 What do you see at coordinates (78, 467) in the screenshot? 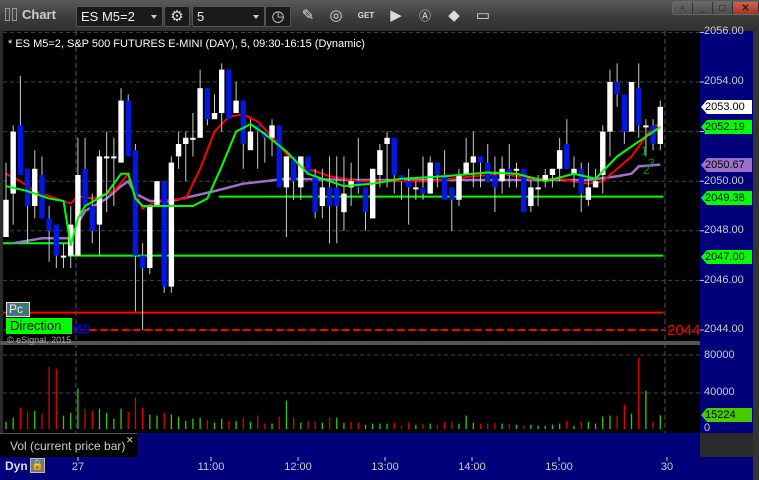
I see `time-axis-label: 27` at bounding box center [78, 467].